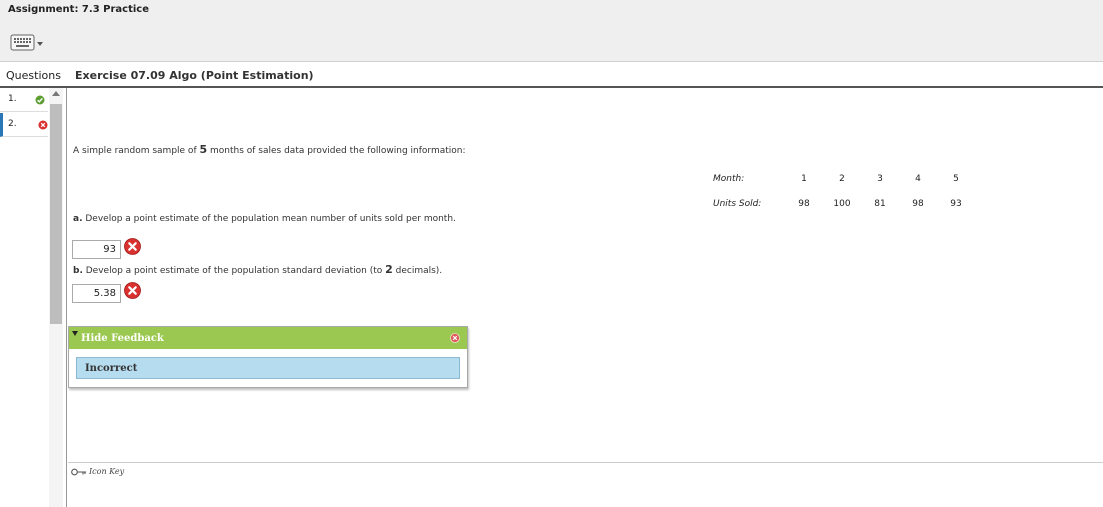 This screenshot has width=1103, height=507. I want to click on scrollbar-thumb, so click(56, 214).